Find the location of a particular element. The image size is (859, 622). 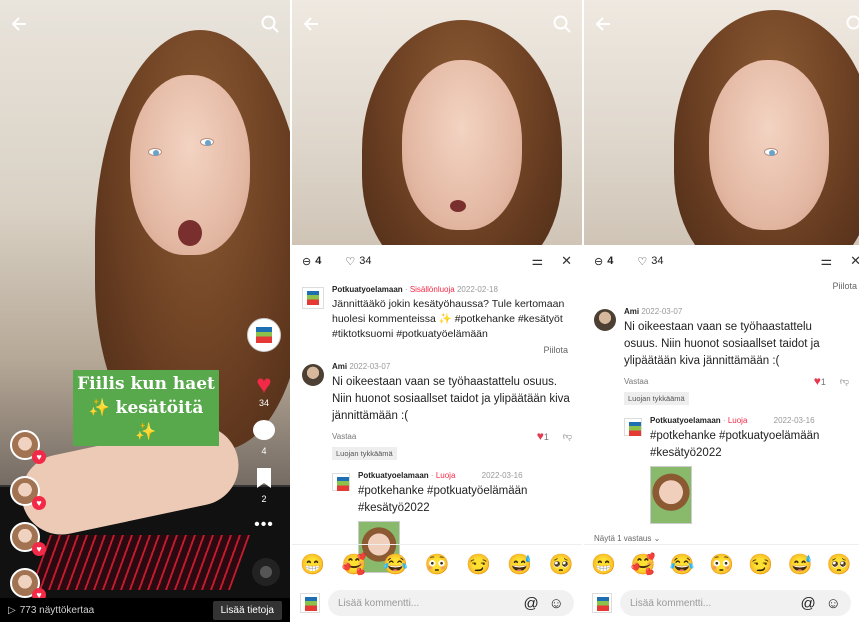

save-button is located at coordinates (264, 480).